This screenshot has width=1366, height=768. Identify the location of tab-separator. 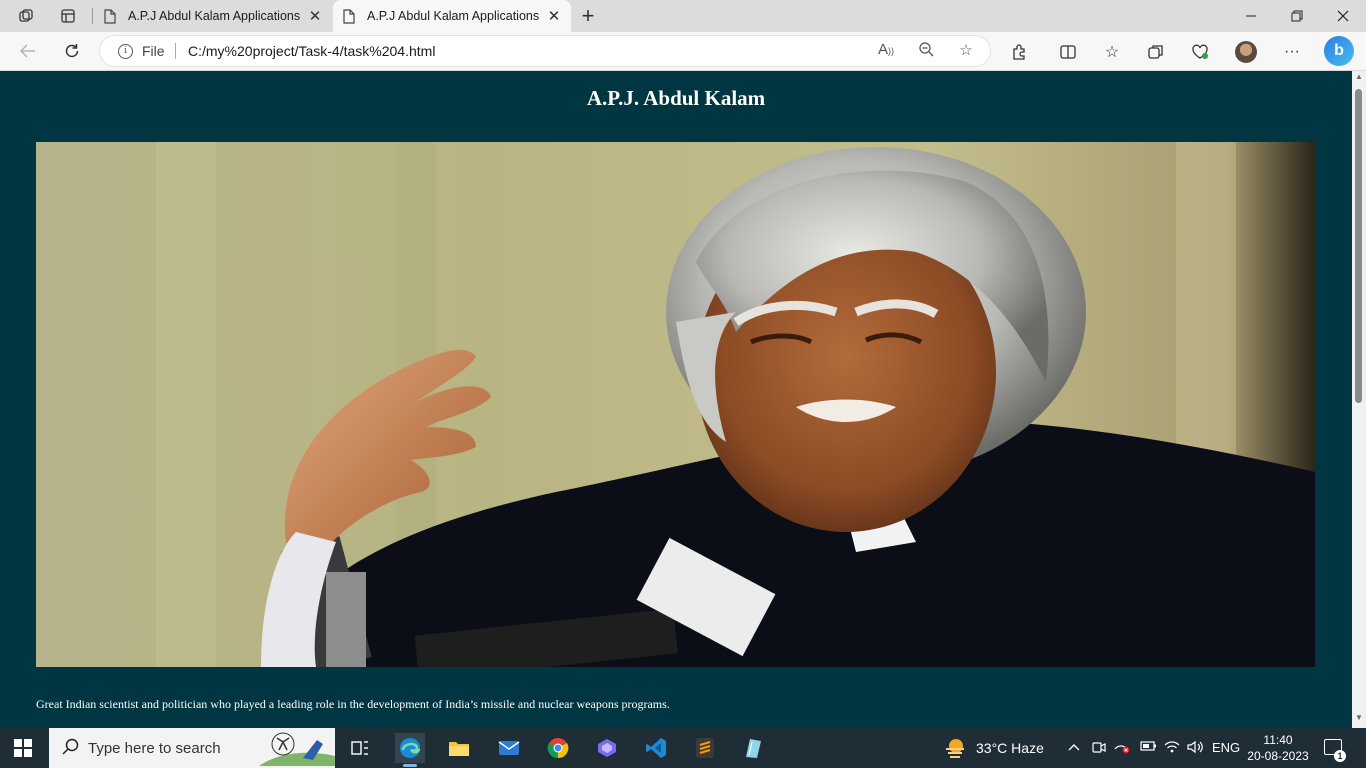
(92, 16).